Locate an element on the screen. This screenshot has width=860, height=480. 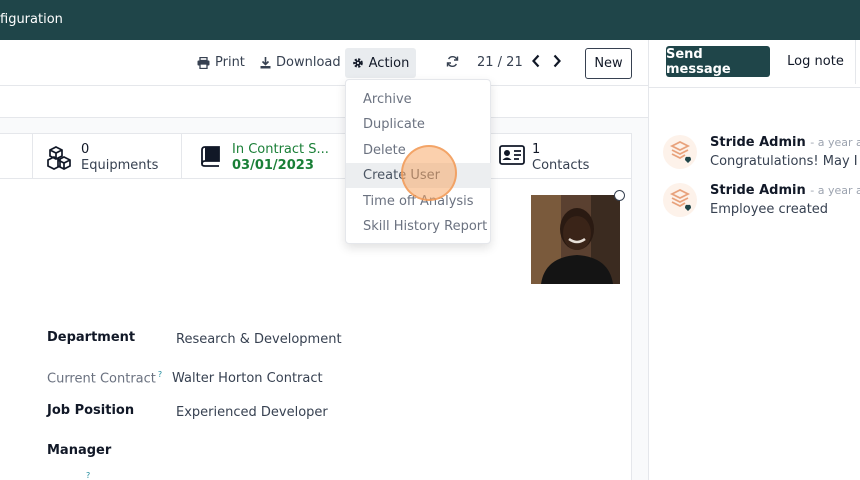
previous-record-button is located at coordinates (536, 61).